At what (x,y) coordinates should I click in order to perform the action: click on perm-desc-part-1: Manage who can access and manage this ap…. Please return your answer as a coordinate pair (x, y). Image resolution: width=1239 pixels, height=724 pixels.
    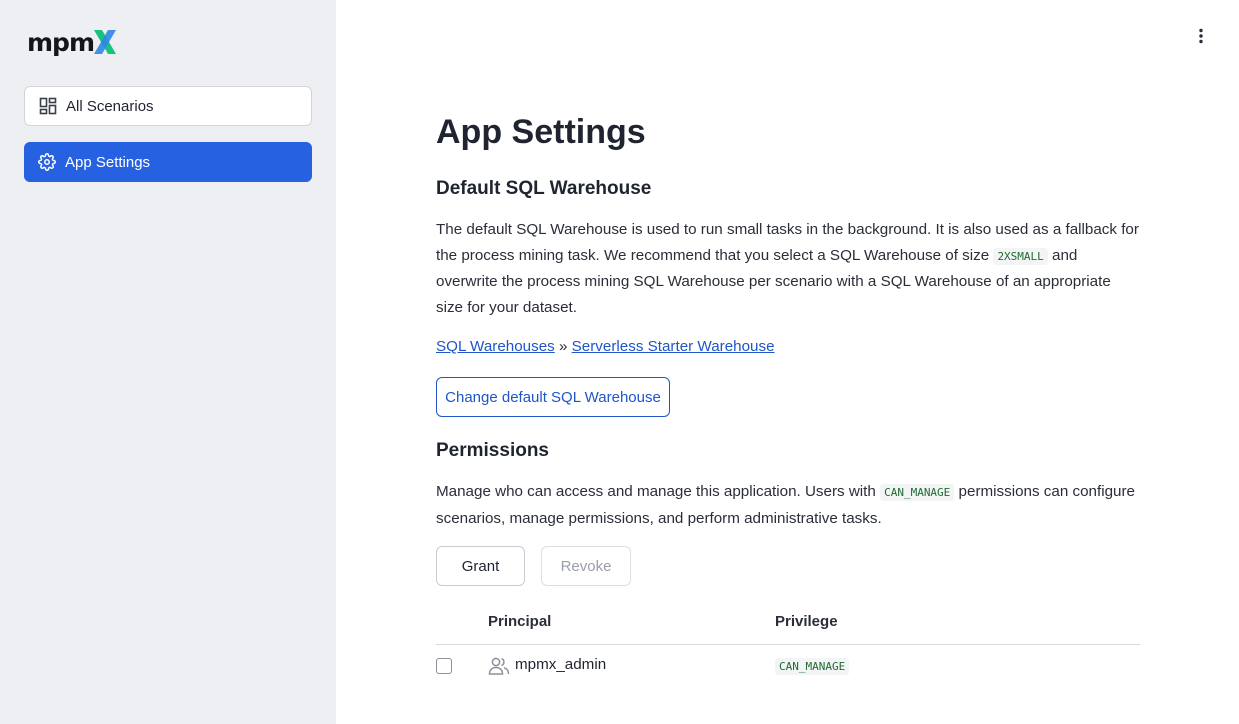
    Looking at the image, I should click on (656, 491).